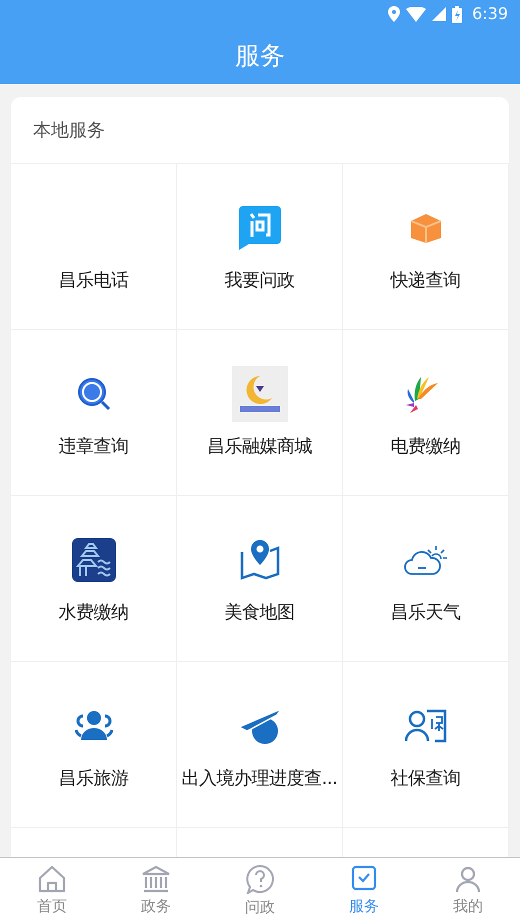 The image size is (520, 924). Describe the element at coordinates (425, 726) in the screenshot. I see `person-card-icon` at that location.